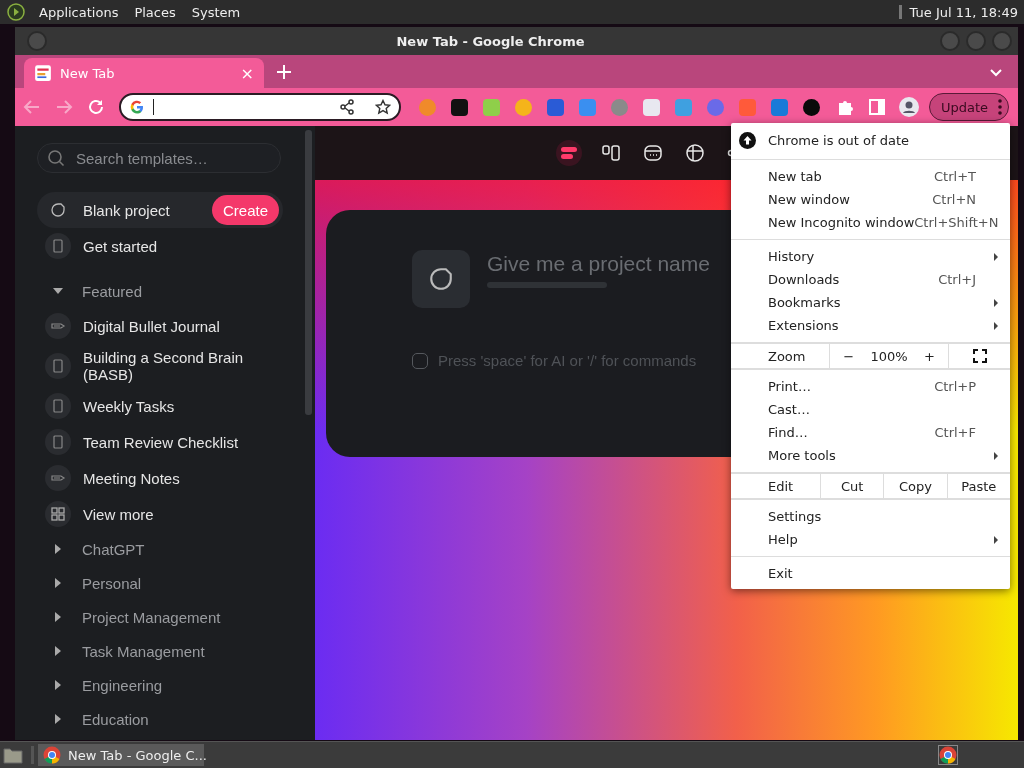 The height and width of the screenshot is (768, 1024). I want to click on template-item: Digital Bullet Journal, so click(160, 326).